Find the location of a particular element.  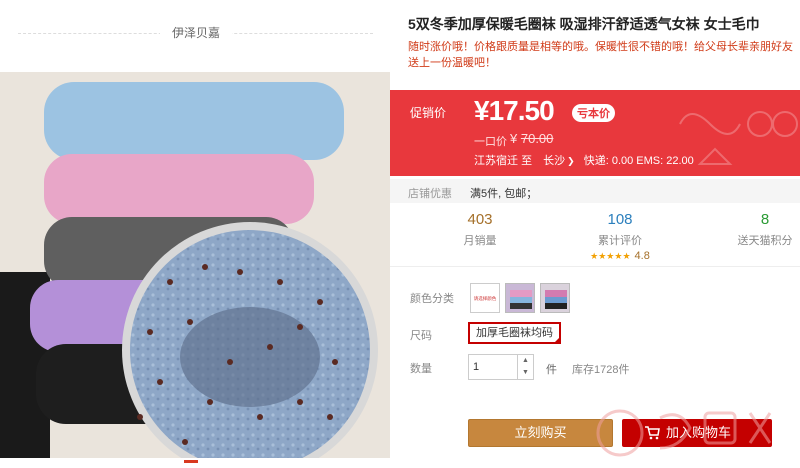

increment-arrow-icon: ▲ is located at coordinates (525, 361).